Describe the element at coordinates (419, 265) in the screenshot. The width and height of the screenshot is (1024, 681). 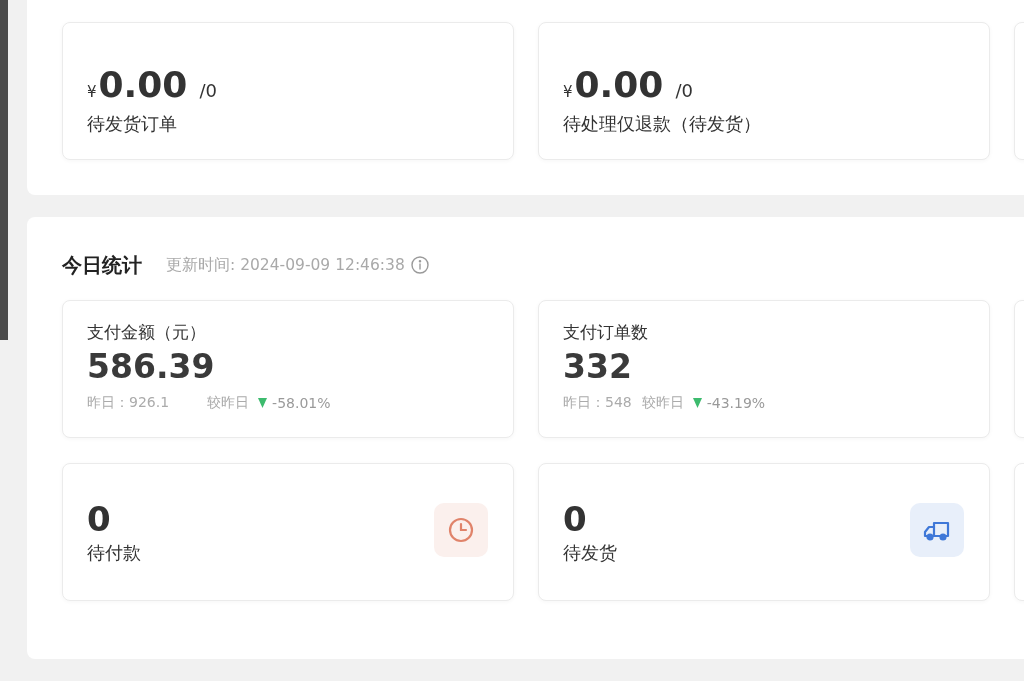
I see `info-icon` at that location.